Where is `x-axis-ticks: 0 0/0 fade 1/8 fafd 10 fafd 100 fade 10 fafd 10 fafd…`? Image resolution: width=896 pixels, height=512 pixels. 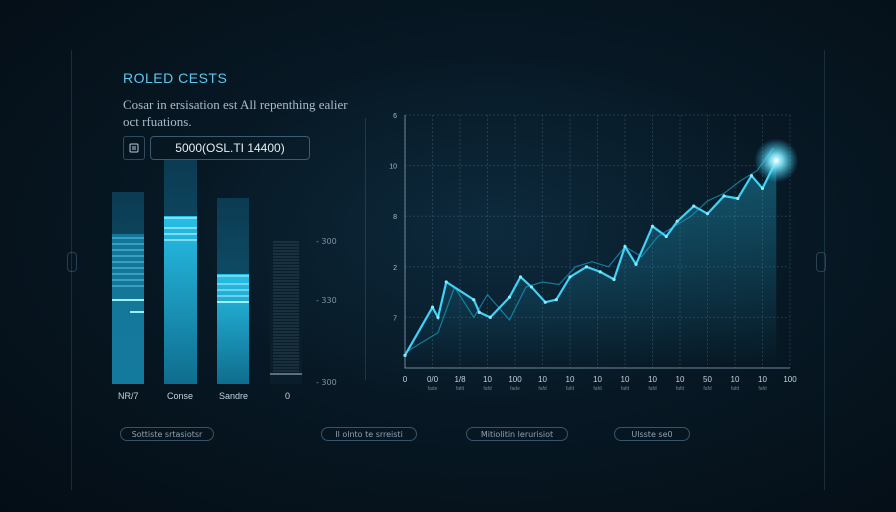
x-axis-ticks: 0 0/0 fade 1/8 fafd 10 fafd 100 fade 10 fafd 10 fafd… is located at coordinates (600, 383).